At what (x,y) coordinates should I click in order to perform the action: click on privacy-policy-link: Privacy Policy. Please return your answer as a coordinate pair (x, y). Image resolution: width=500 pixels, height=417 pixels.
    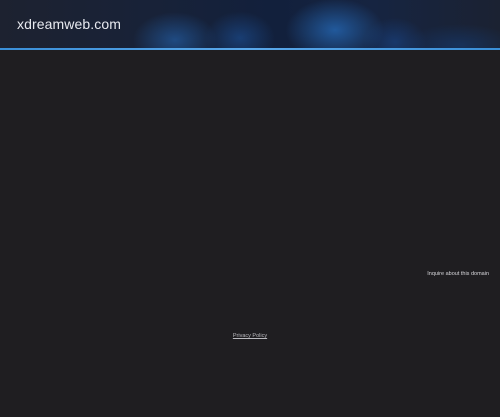
    Looking at the image, I should click on (250, 336).